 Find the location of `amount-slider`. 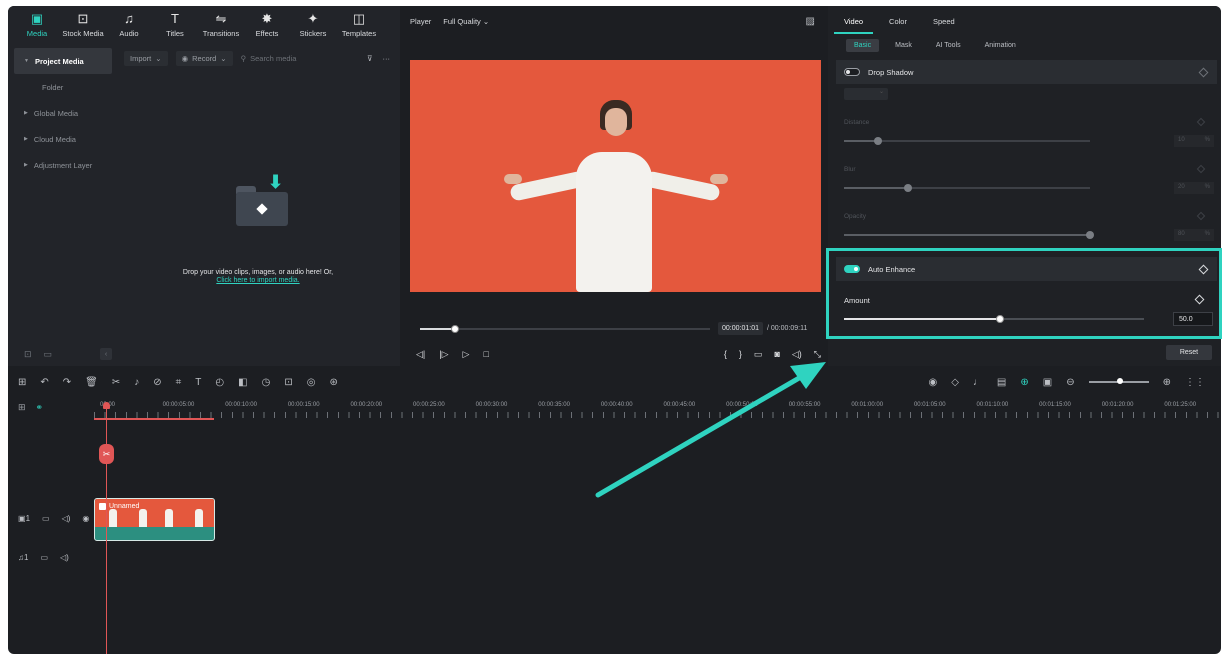

amount-slider is located at coordinates (994, 319).